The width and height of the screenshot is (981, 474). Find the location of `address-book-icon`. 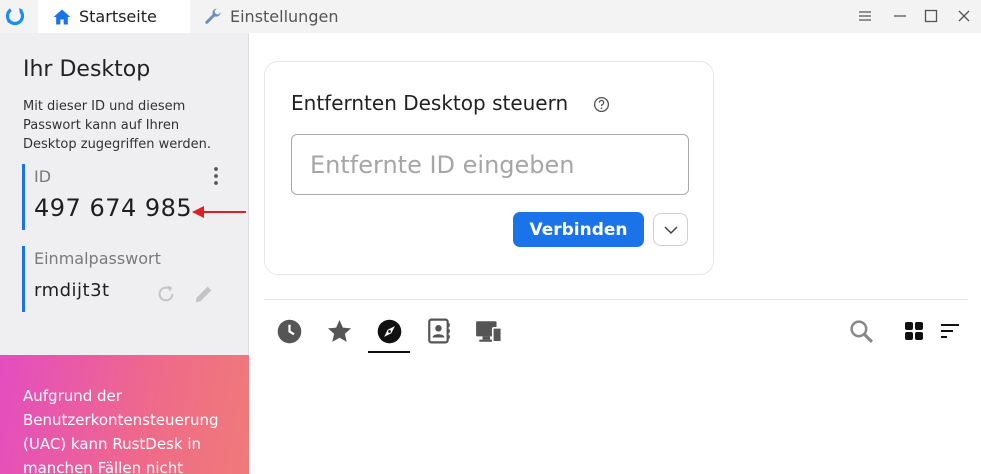

address-book-icon is located at coordinates (439, 331).